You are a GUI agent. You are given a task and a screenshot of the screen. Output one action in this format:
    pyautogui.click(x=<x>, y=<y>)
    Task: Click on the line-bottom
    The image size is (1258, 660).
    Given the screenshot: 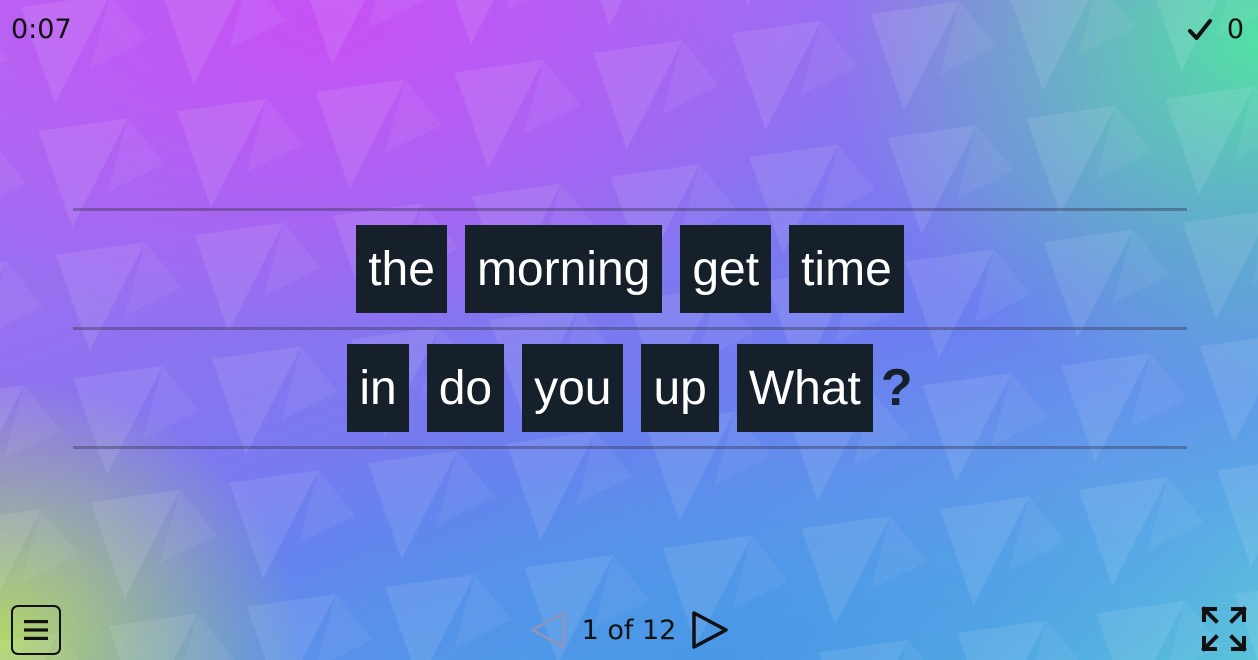 What is the action you would take?
    pyautogui.click(x=630, y=447)
    